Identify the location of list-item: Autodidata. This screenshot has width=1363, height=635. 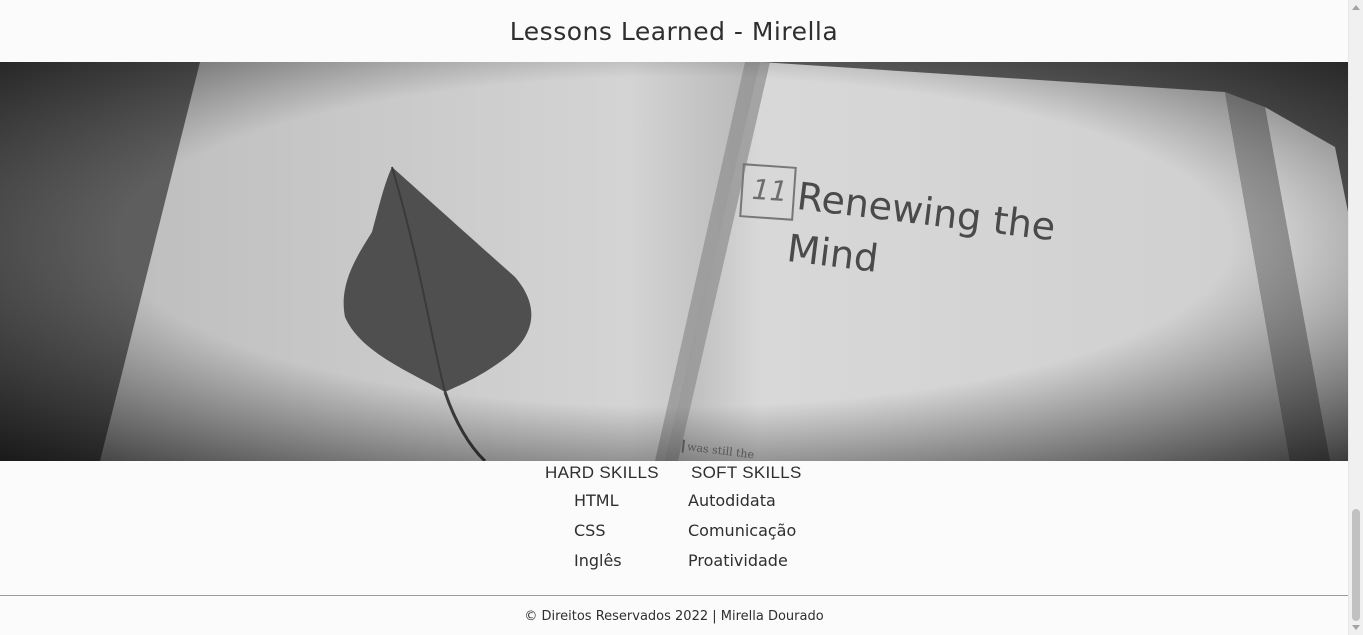
(732, 500).